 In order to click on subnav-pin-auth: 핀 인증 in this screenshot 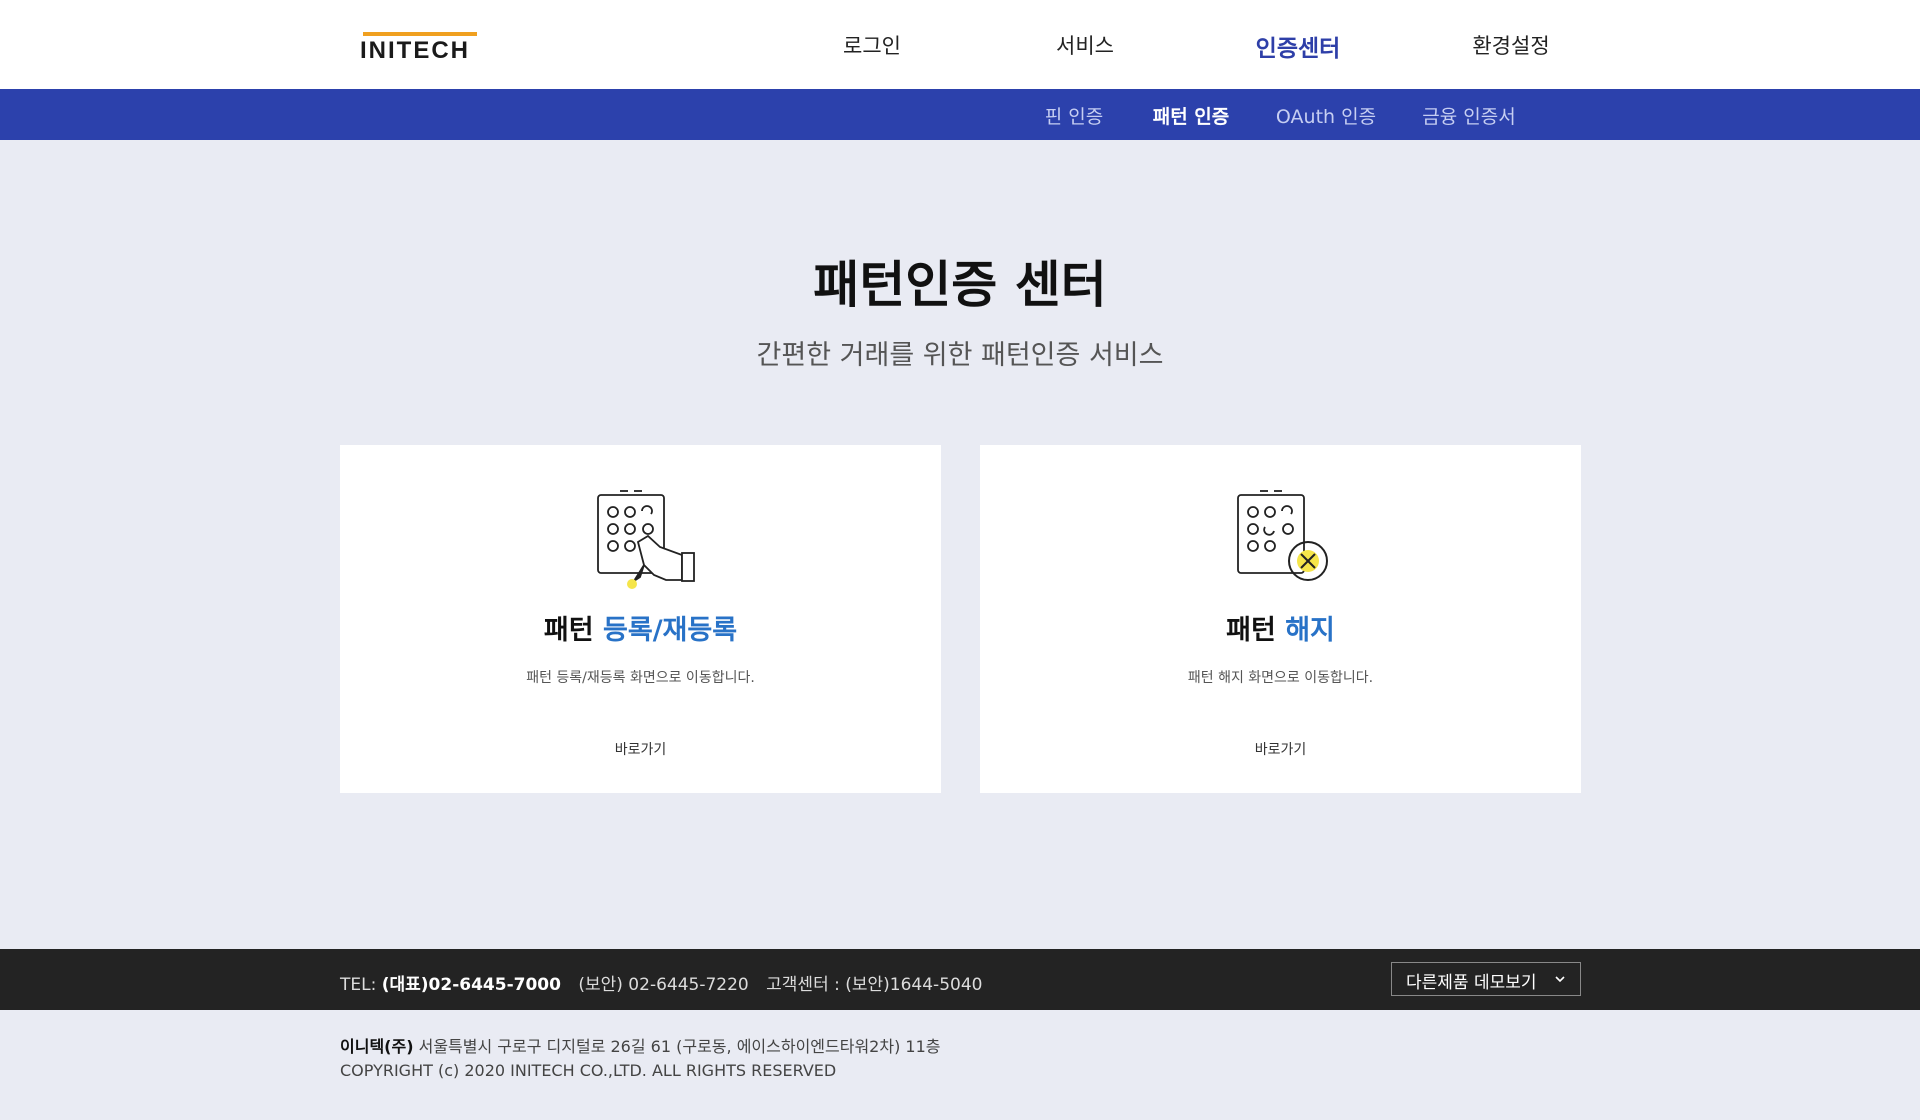, I will do `click(1074, 115)`.